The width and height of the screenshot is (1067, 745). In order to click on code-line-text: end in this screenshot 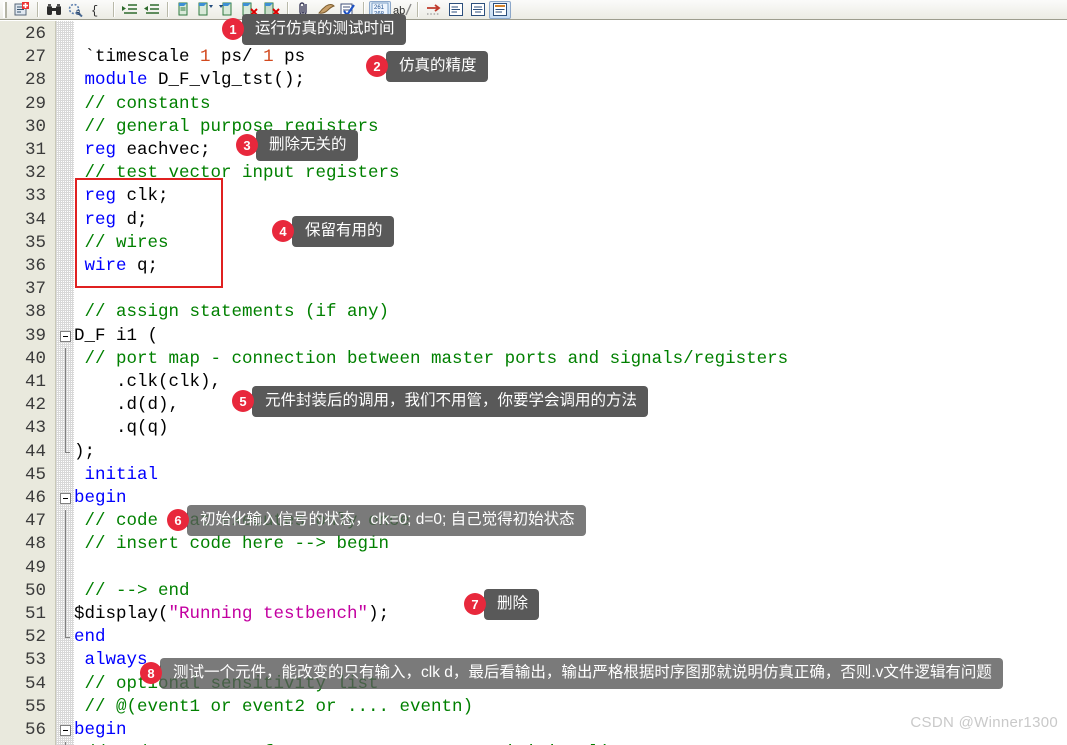, I will do `click(90, 637)`.